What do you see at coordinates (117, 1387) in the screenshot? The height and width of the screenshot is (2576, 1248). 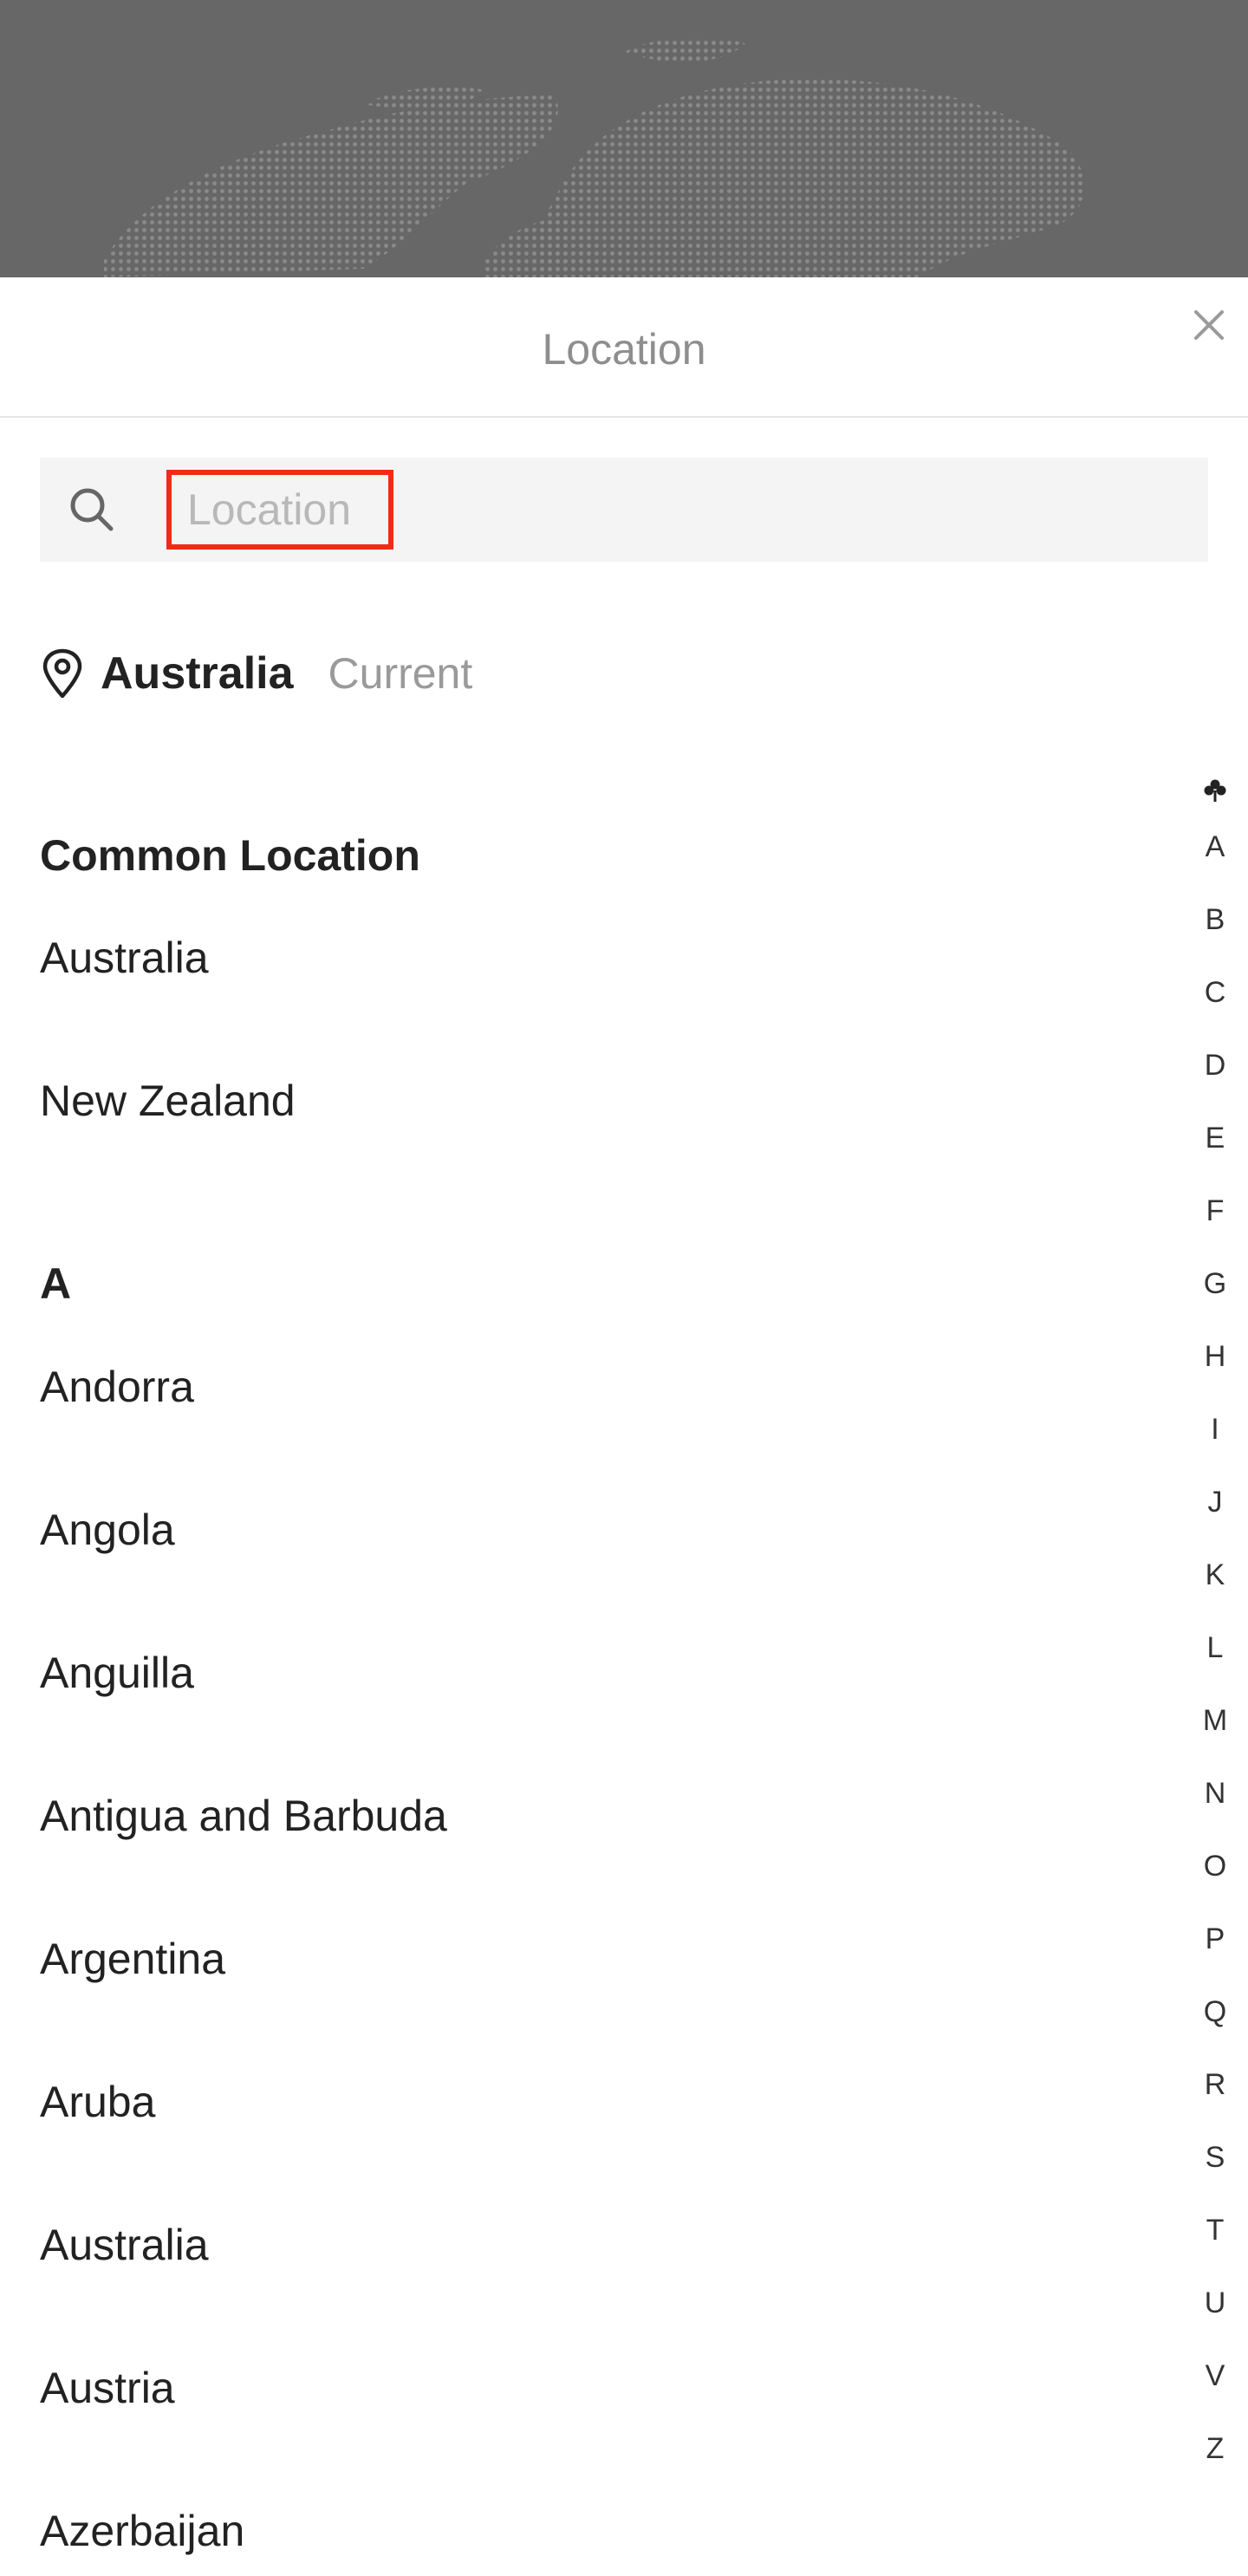 I see `list-item: Andorra` at bounding box center [117, 1387].